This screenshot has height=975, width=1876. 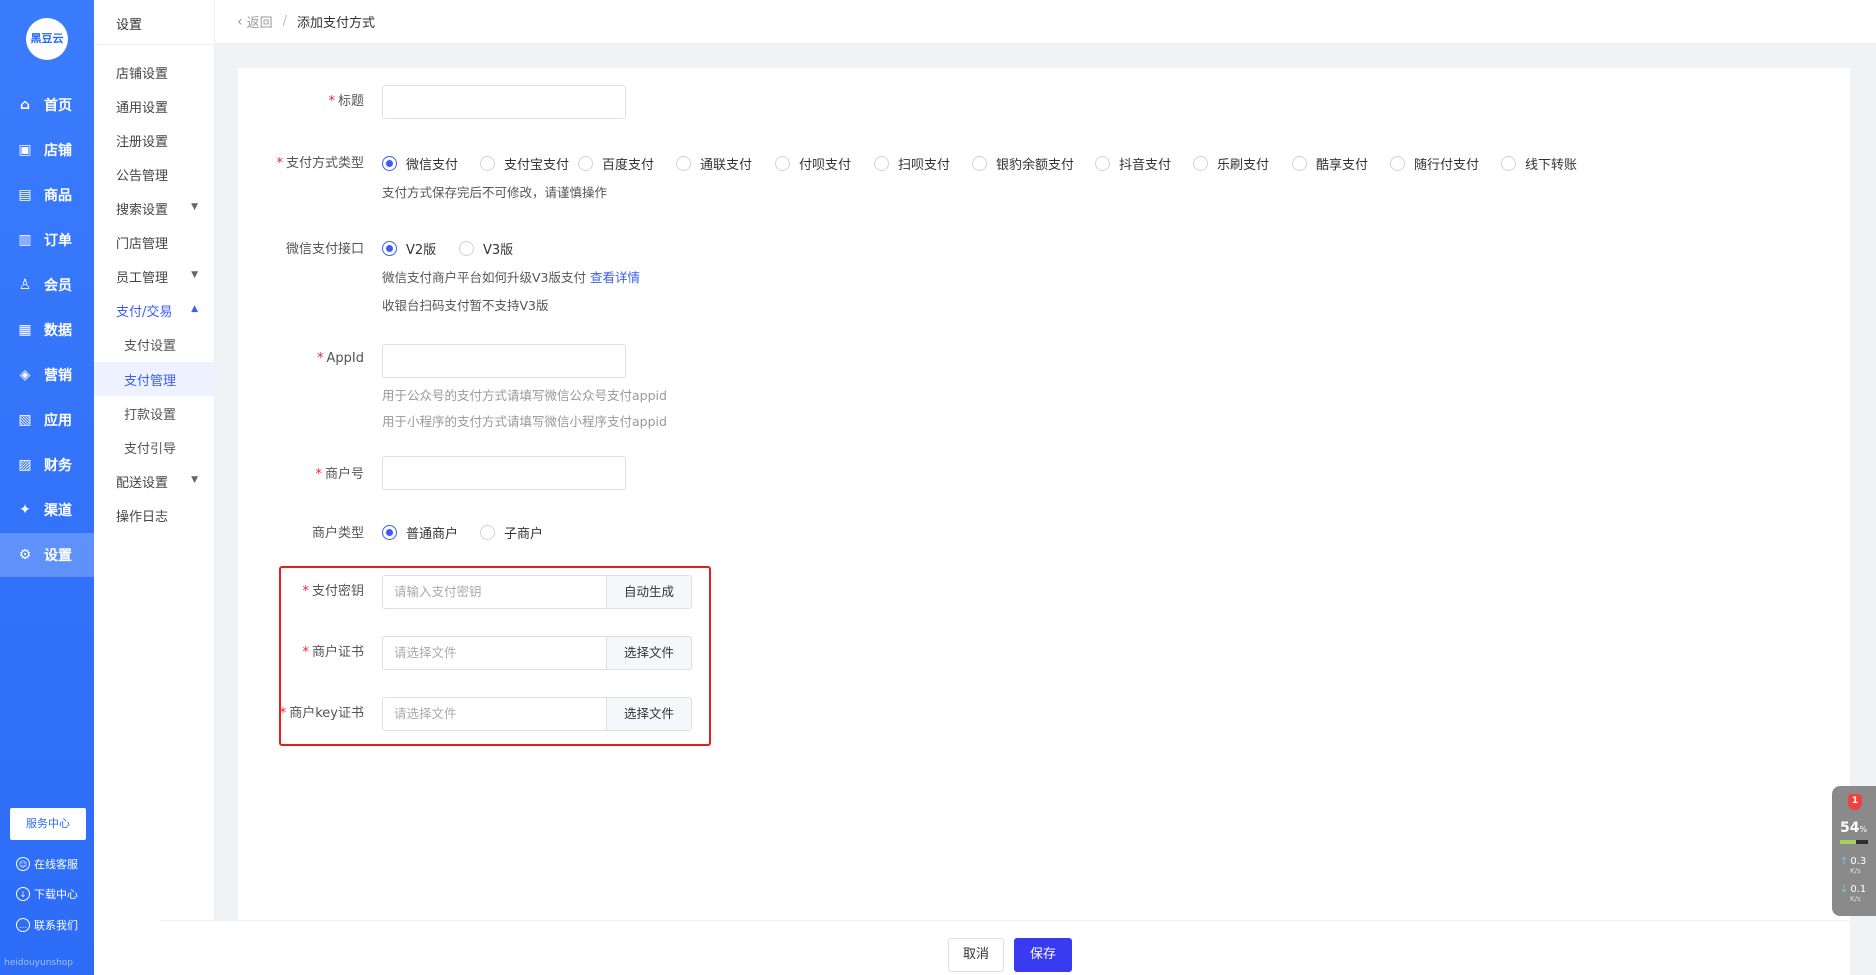 I want to click on shop-icon: ▣, so click(x=25, y=150).